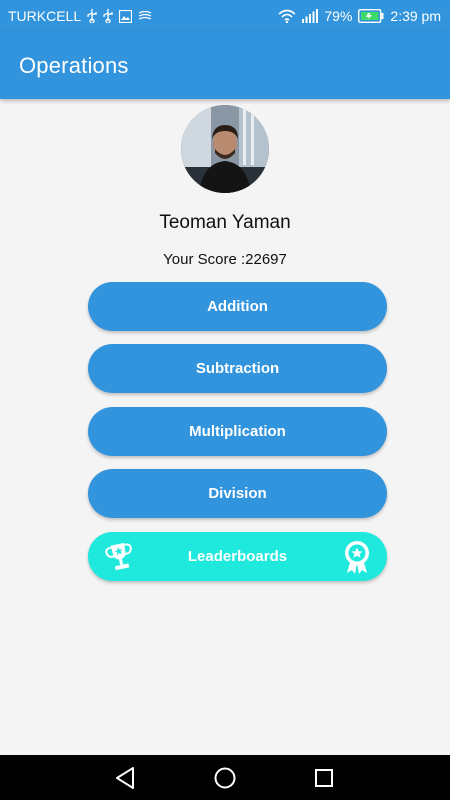 The image size is (450, 800). Describe the element at coordinates (225, 222) in the screenshot. I see `user-name: Teoman Yaman` at that location.